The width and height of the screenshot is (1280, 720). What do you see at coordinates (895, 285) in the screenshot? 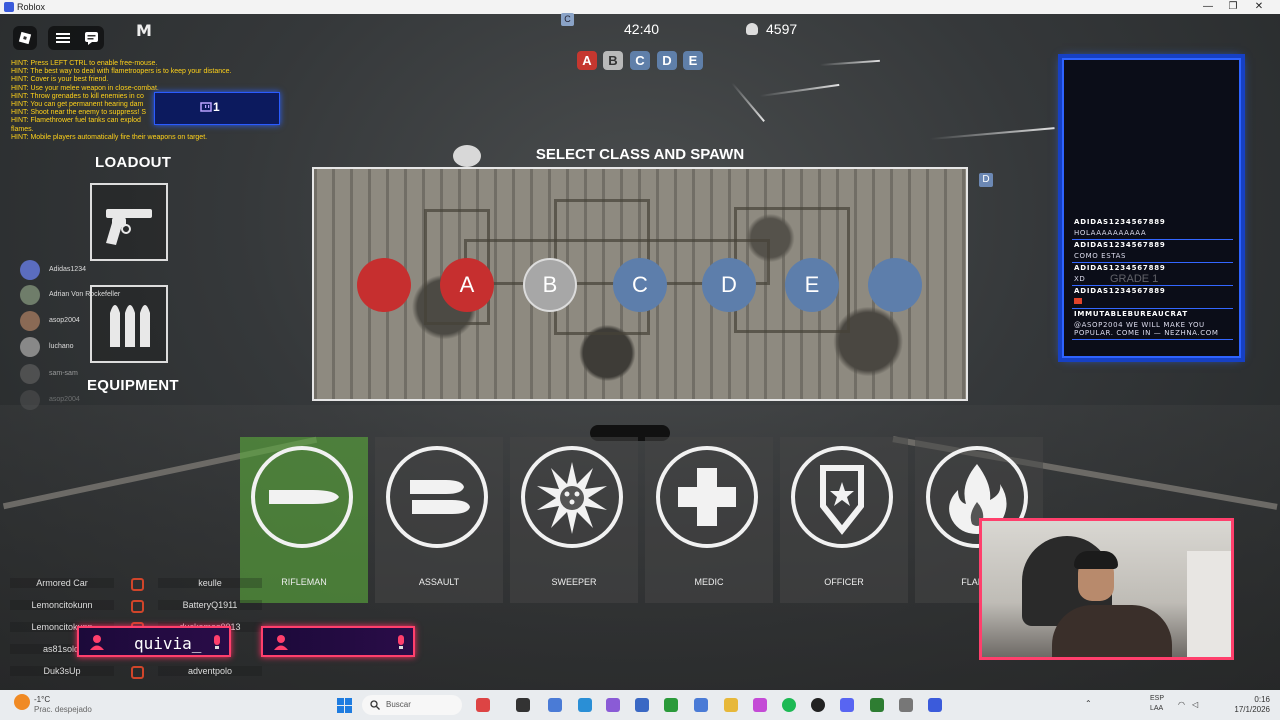
I see `spawn-point-hq-allies` at bounding box center [895, 285].